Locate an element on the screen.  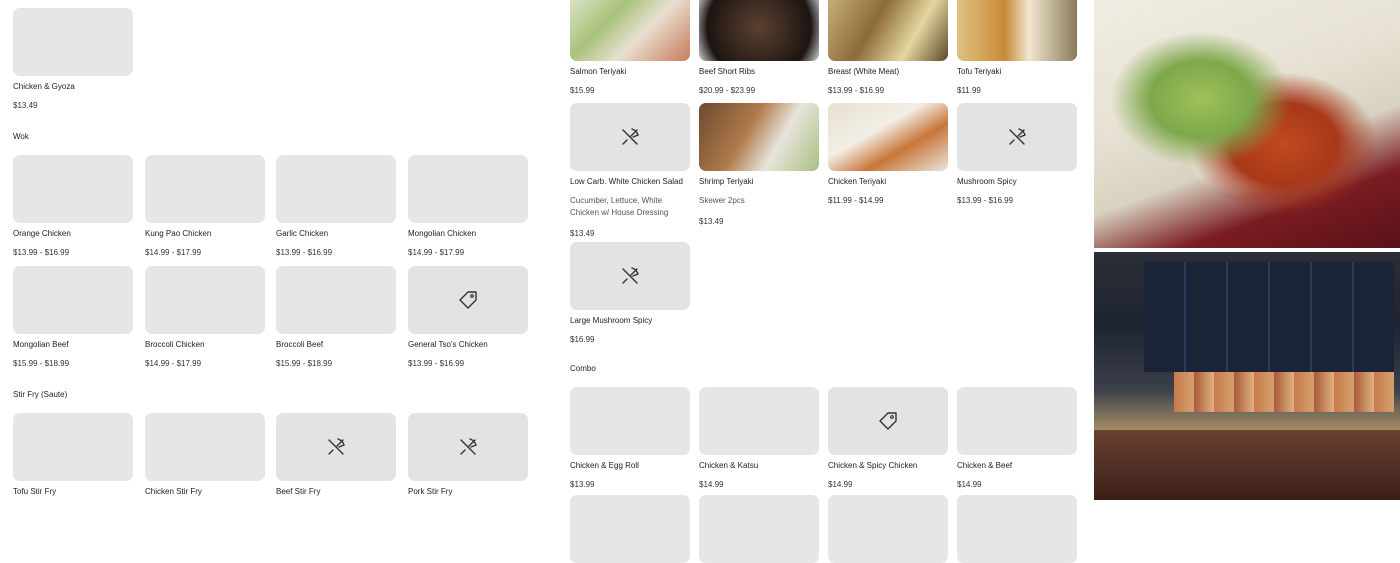
menu-item-name: Chicken & Egg Roll is located at coordinates (604, 465).